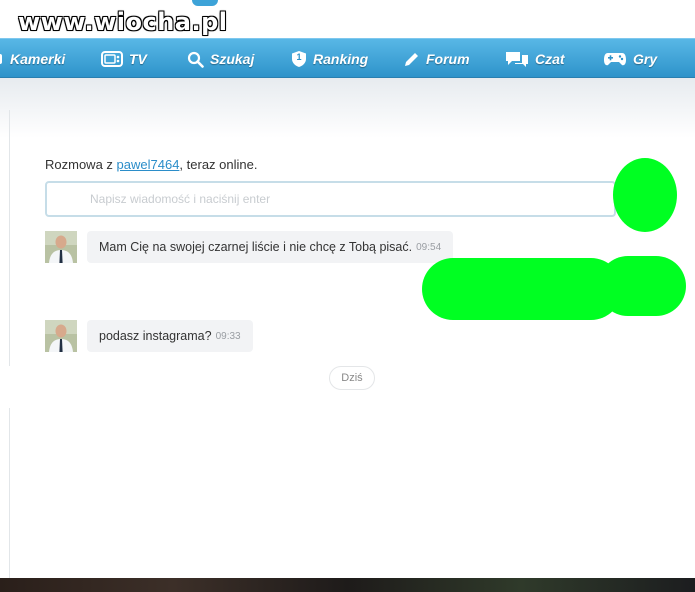 The width and height of the screenshot is (695, 592). What do you see at coordinates (81, 164) in the screenshot?
I see `conversation-prefix: Rozmowa z` at bounding box center [81, 164].